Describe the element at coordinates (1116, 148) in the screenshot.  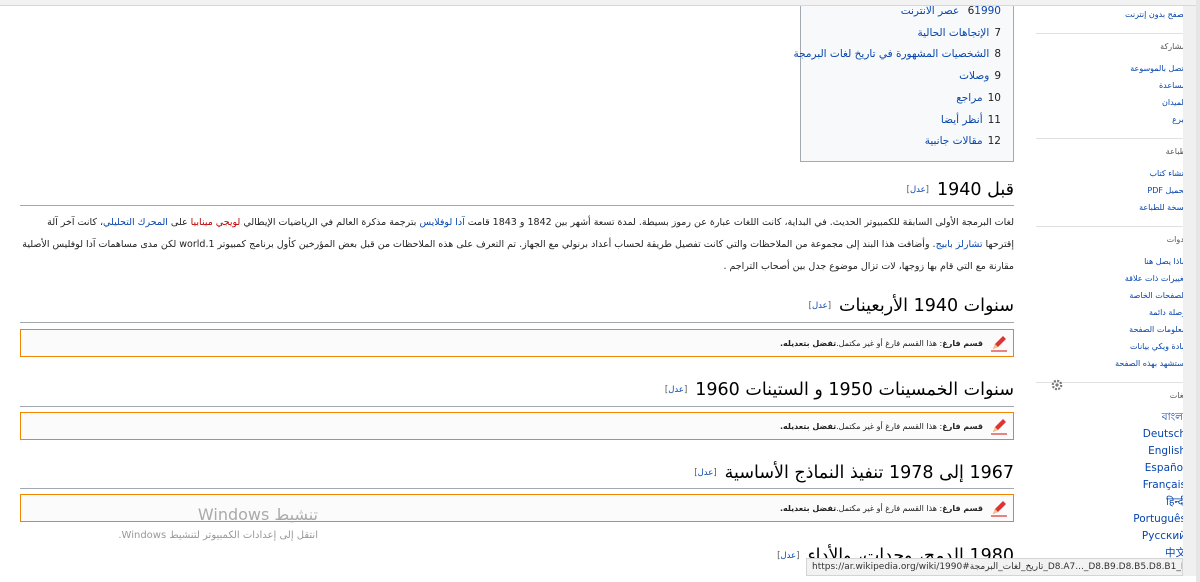
I see `sidebar-heading-print: طباعة` at that location.